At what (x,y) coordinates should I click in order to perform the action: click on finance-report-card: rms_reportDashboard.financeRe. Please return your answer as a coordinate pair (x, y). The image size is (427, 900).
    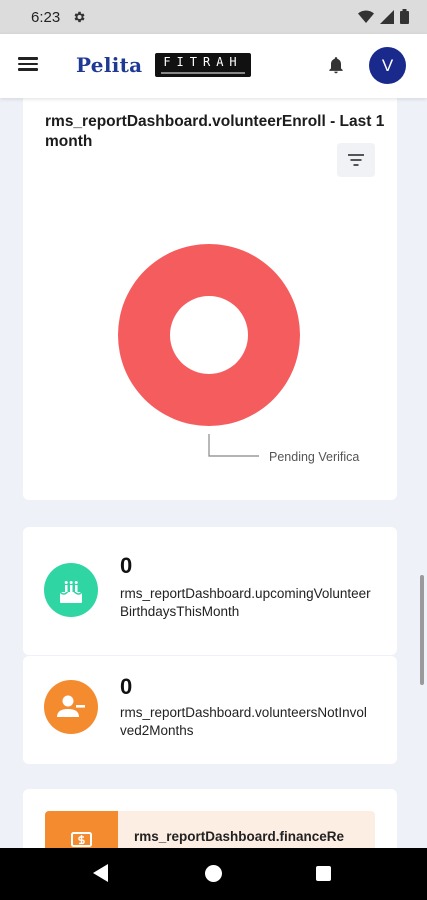
    Looking at the image, I should click on (210, 818).